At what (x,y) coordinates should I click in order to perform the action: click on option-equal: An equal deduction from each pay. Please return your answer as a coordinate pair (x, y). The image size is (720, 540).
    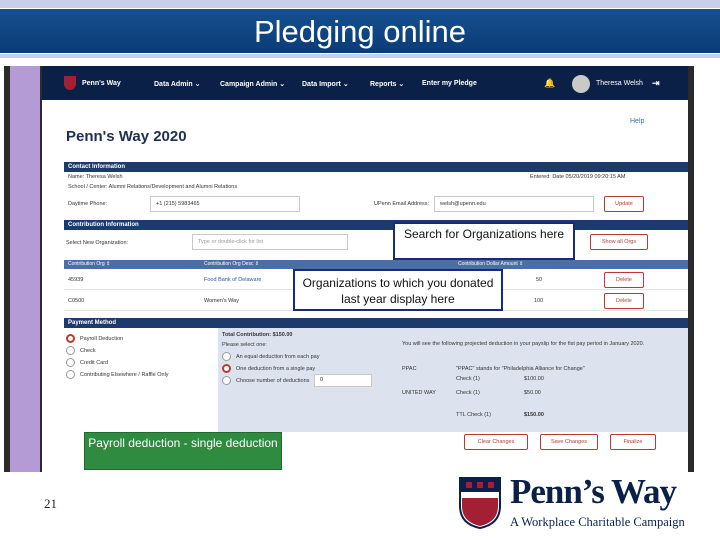
    Looking at the image, I should click on (277, 357).